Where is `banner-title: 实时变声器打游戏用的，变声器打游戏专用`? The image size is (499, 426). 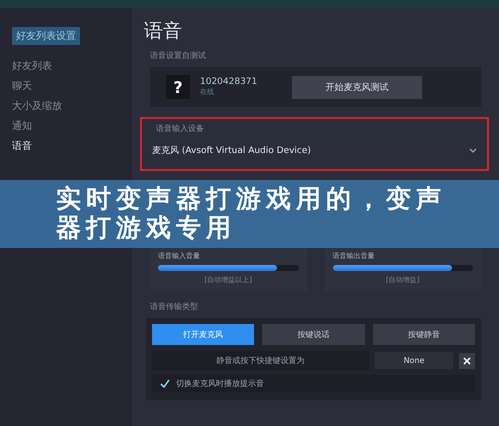
banner-title: 实时变声器打游戏用的，变声器打游戏专用 is located at coordinates (251, 213).